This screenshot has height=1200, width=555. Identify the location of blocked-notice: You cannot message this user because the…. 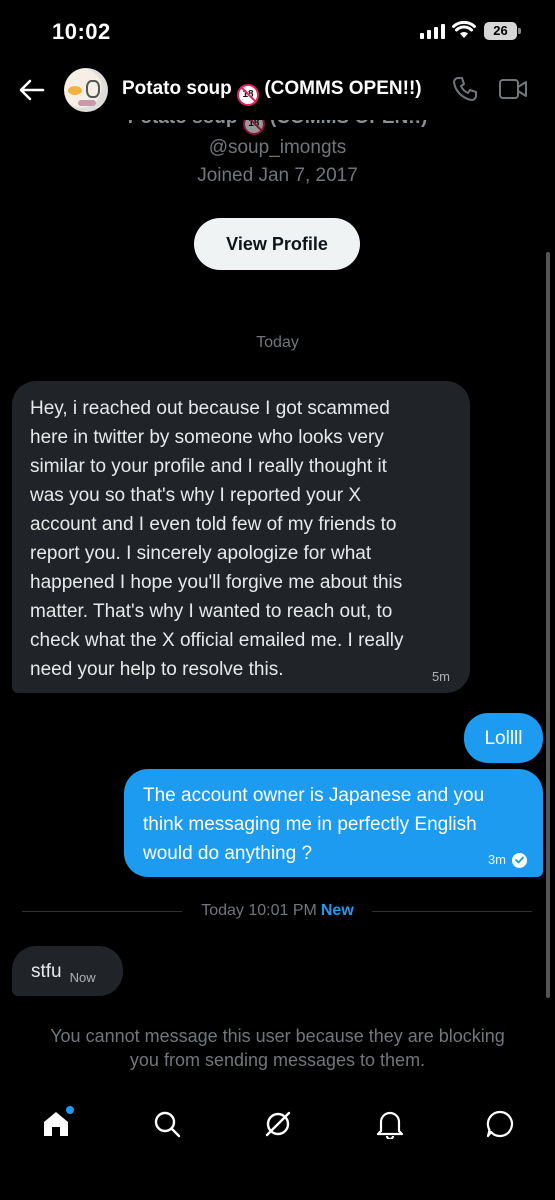
(277, 1048).